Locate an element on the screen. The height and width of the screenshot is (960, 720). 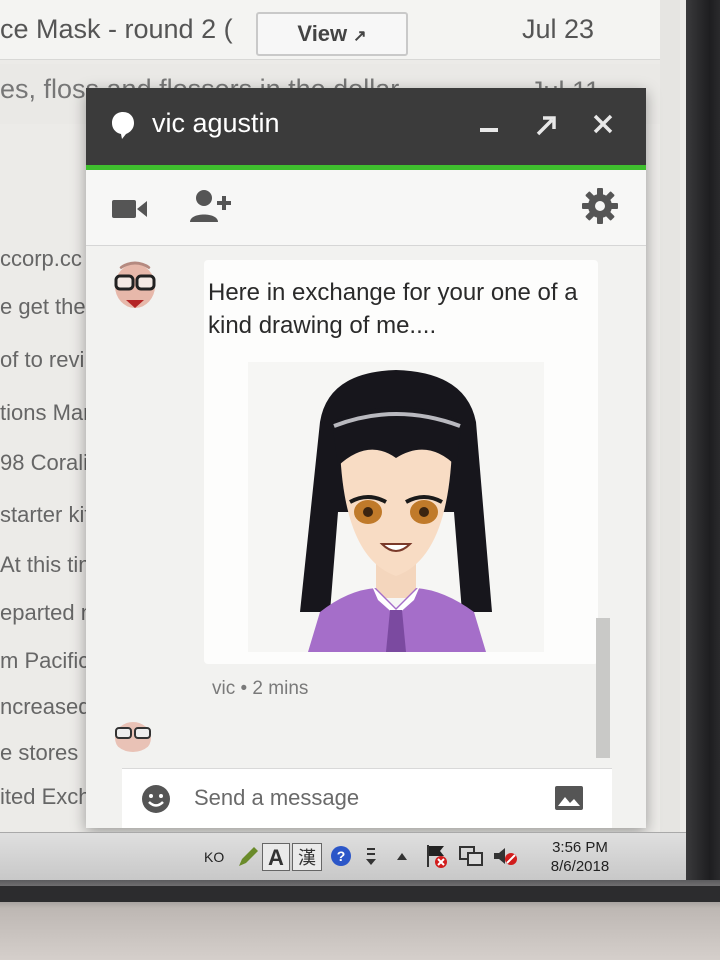
taskbar: KO A 漢 ? 3:56 PM 8/6/2018 is located at coordinates (345, 857).